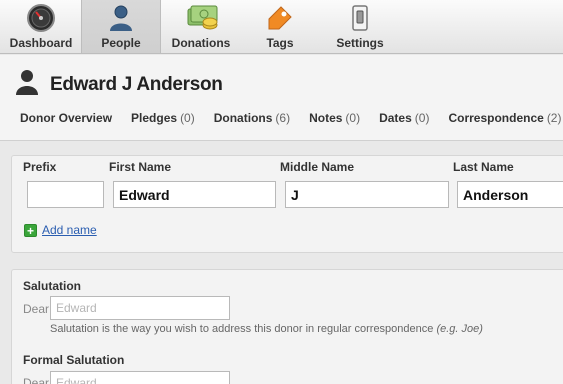 Image resolution: width=563 pixels, height=384 pixels. Describe the element at coordinates (65, 194) in the screenshot. I see `prefix-input` at that location.